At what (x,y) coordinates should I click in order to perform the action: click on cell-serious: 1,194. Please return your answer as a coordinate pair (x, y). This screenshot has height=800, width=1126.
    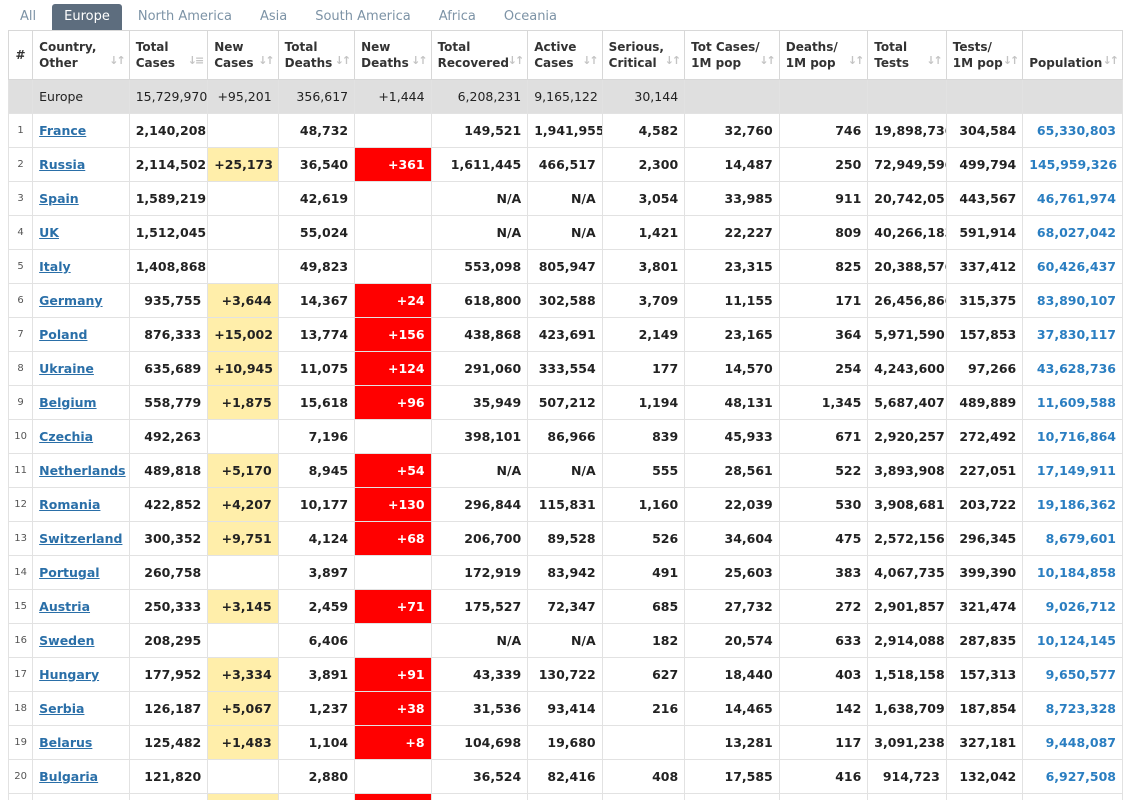
    Looking at the image, I should click on (643, 402).